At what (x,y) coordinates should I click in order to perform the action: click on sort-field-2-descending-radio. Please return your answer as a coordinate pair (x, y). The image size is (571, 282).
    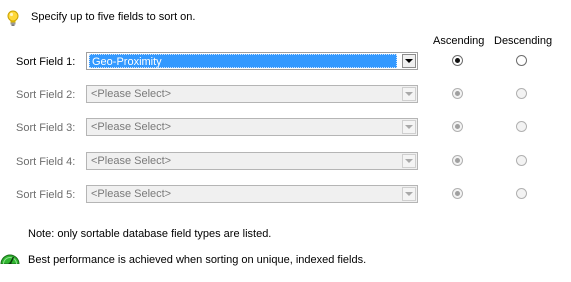
    Looking at the image, I should click on (521, 93).